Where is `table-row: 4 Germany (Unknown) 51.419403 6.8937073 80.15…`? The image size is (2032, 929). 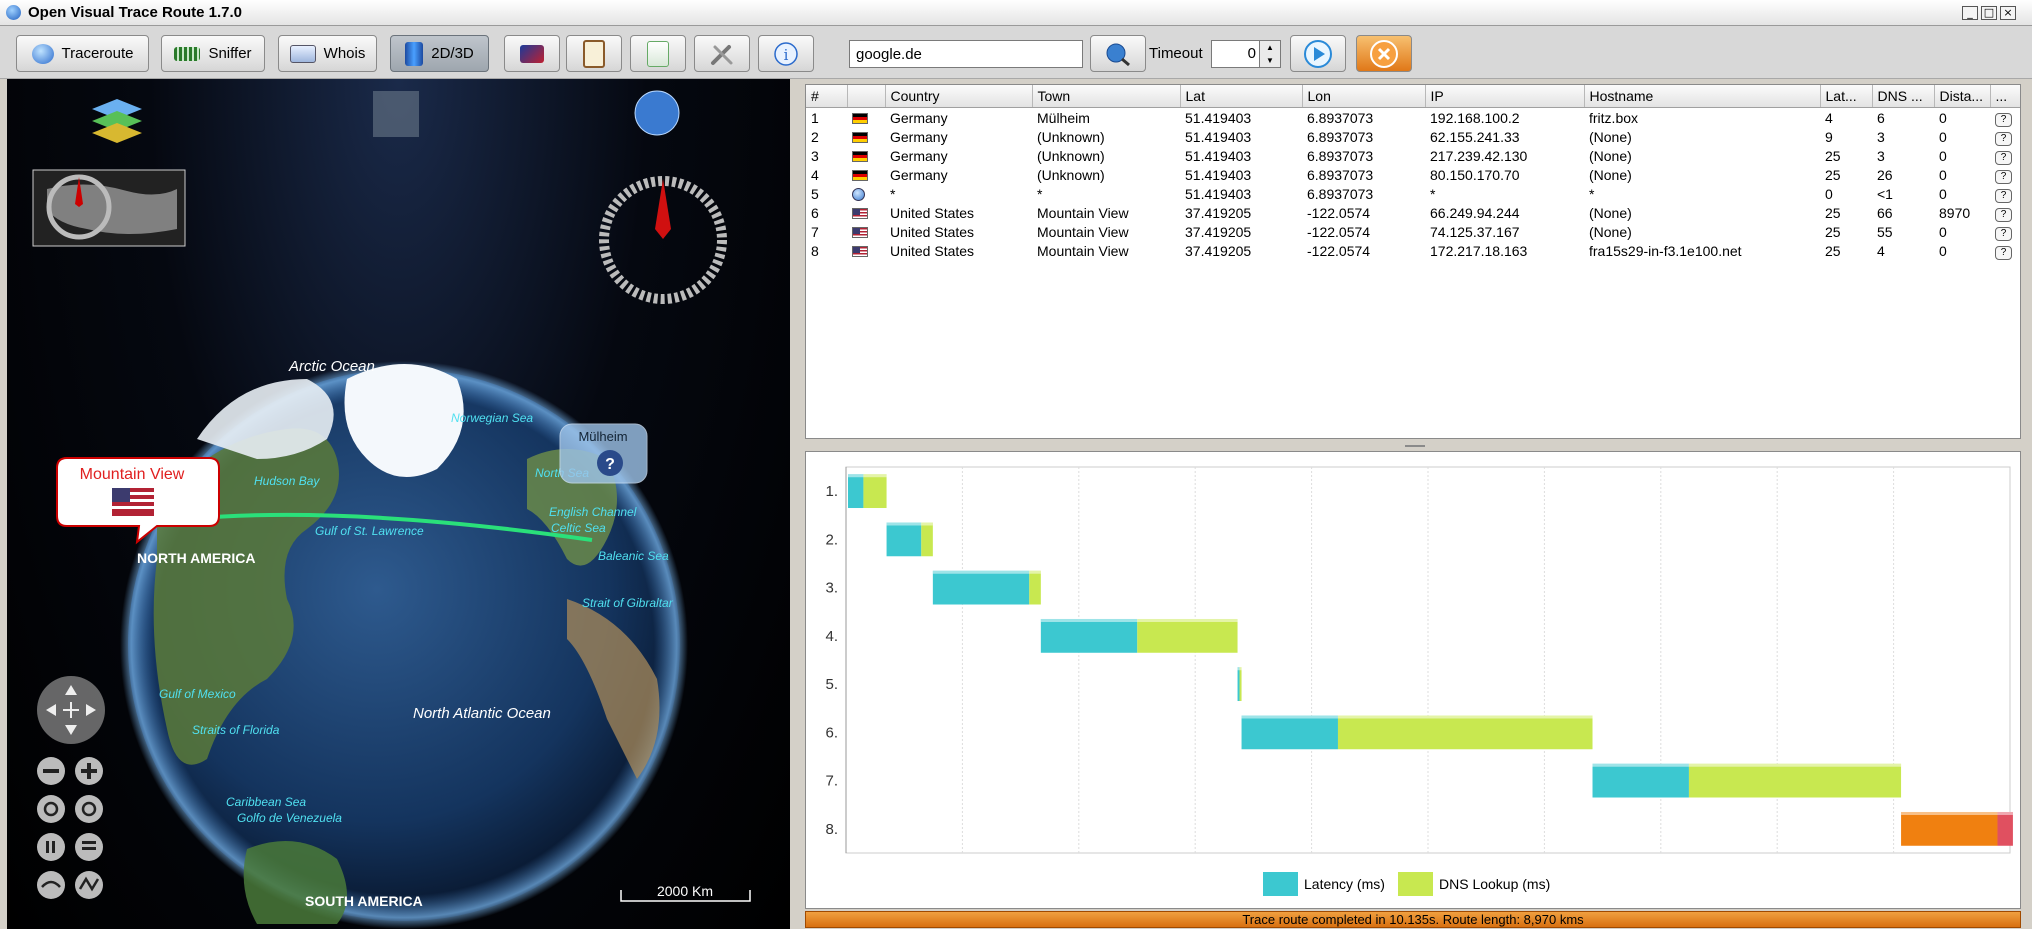
table-row: 4 Germany (Unknown) 51.419403 6.8937073 80.15… is located at coordinates (1413, 174).